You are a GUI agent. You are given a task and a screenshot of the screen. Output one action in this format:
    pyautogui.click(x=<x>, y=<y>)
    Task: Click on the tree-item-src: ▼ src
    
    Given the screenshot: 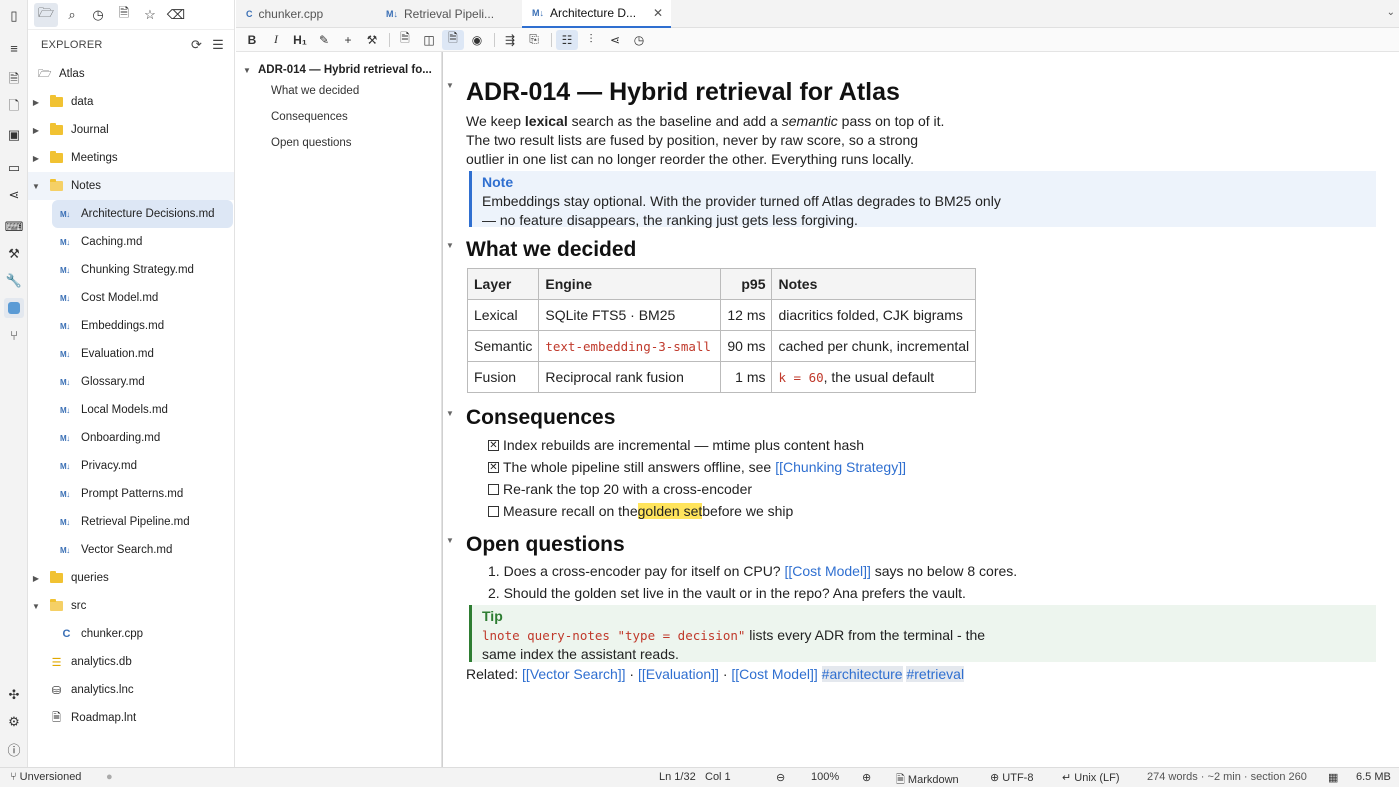 What is the action you would take?
    pyautogui.click(x=131, y=606)
    